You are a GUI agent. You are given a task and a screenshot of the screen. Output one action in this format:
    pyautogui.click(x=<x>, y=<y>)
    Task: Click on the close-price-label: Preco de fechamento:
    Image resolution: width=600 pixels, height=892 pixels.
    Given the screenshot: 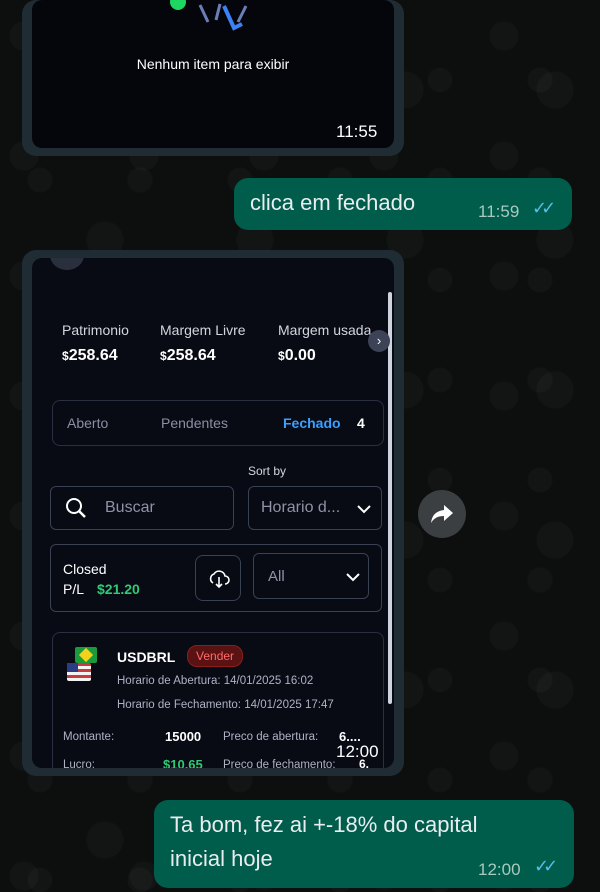 What is the action you would take?
    pyautogui.click(x=279, y=763)
    